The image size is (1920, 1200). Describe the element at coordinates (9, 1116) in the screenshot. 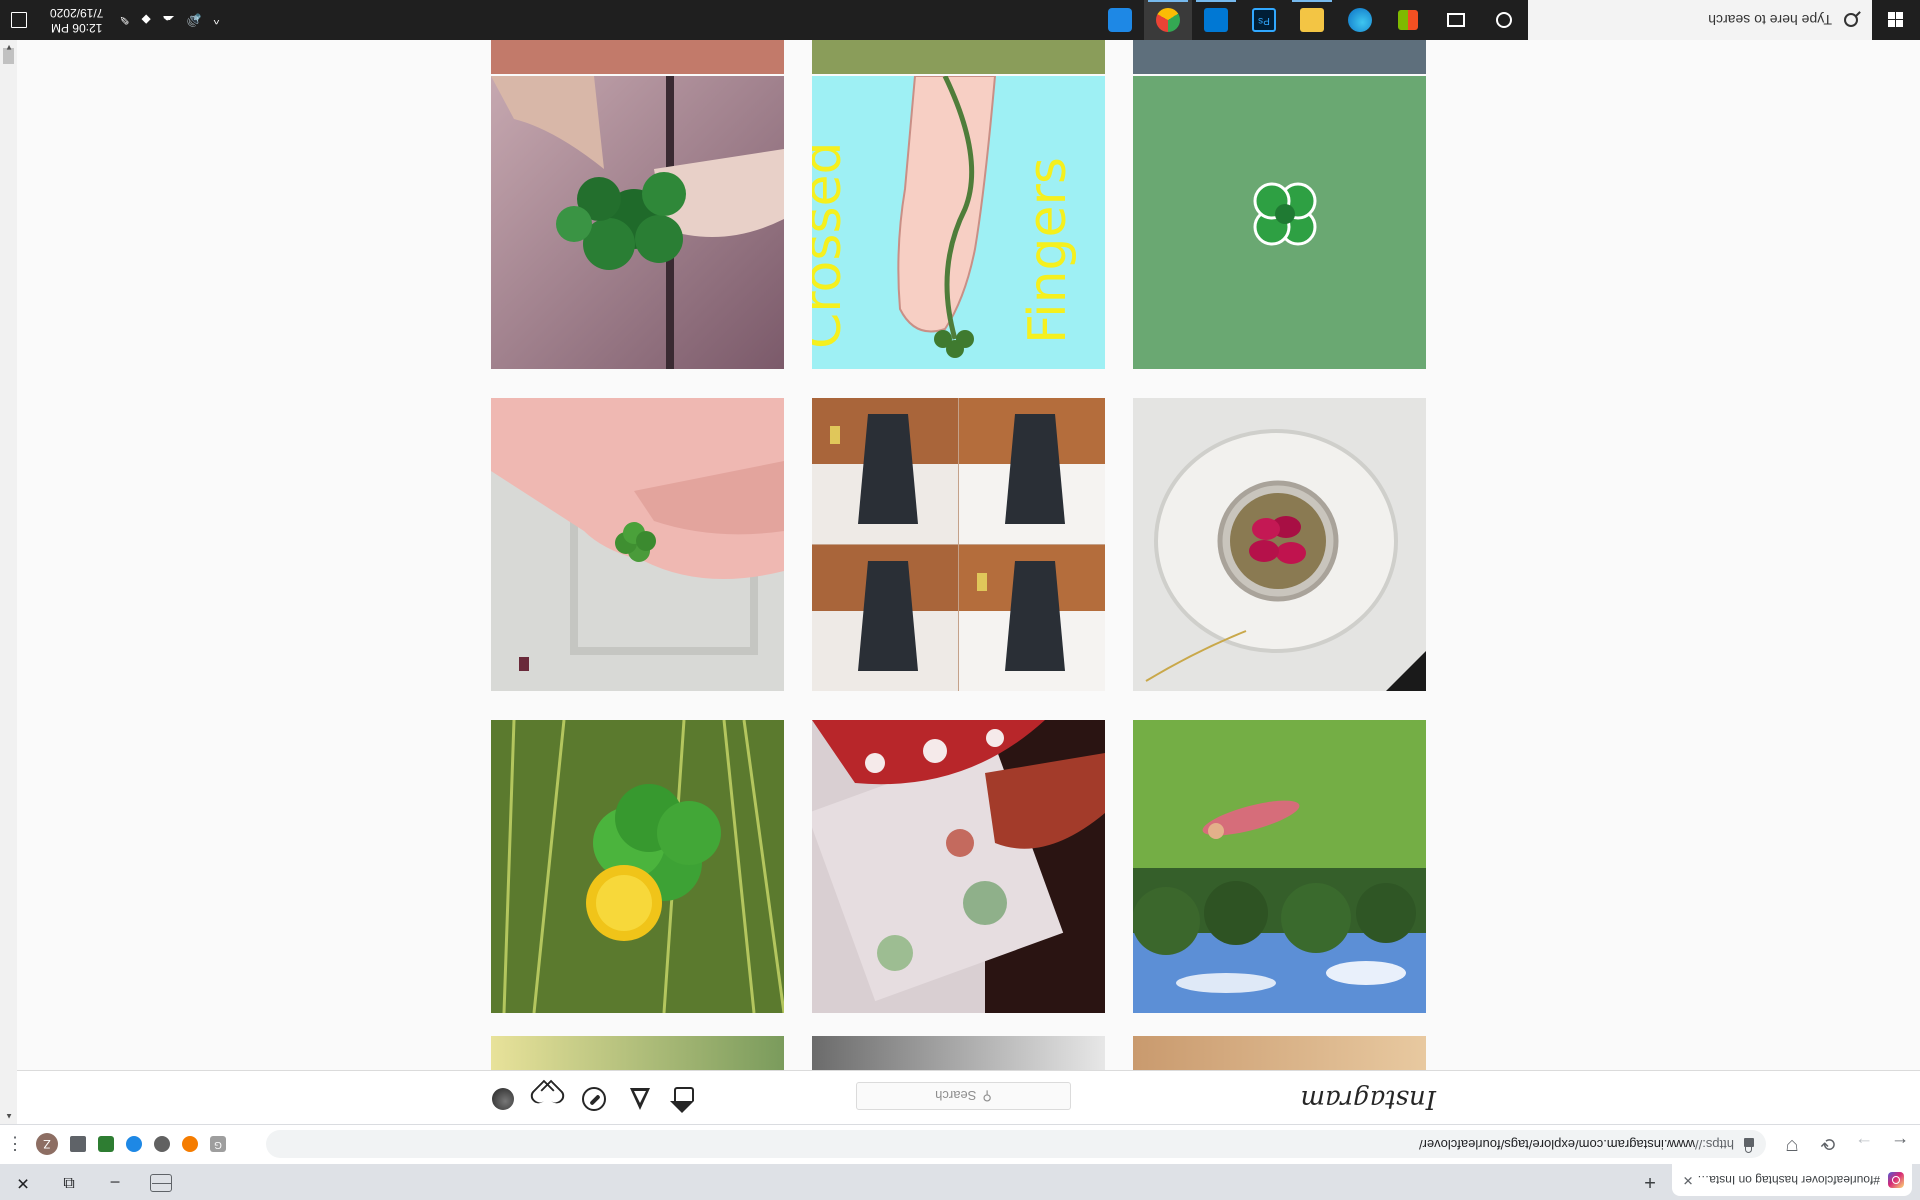

I see `scroll-up-arrow-icon: ▲` at that location.